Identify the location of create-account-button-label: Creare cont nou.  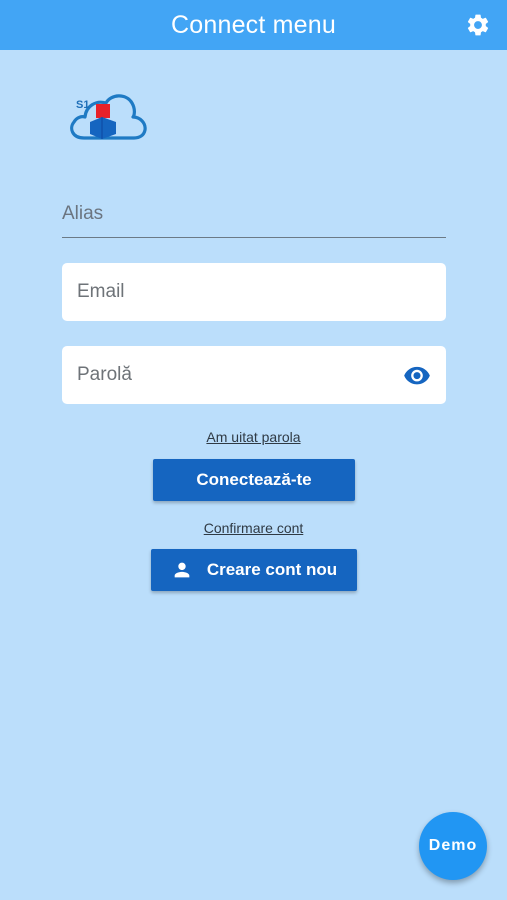
(272, 569).